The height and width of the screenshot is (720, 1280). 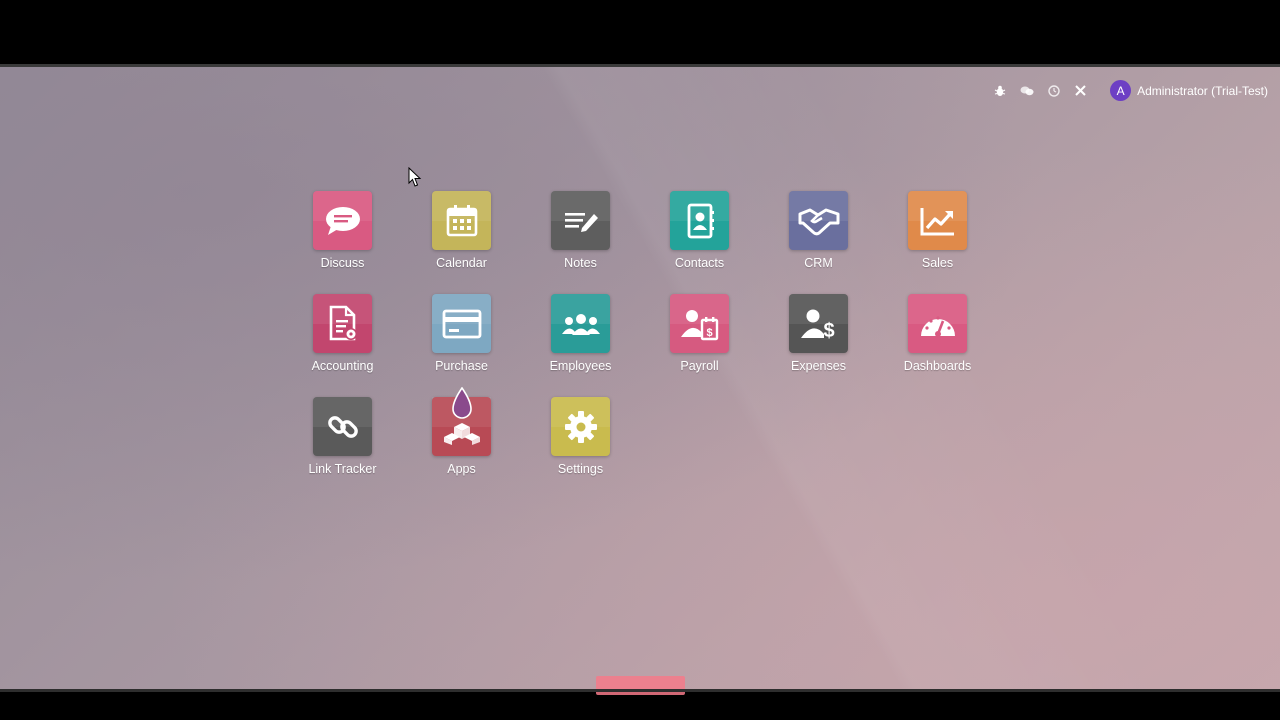 I want to click on app-label: Purchase, so click(x=461, y=366).